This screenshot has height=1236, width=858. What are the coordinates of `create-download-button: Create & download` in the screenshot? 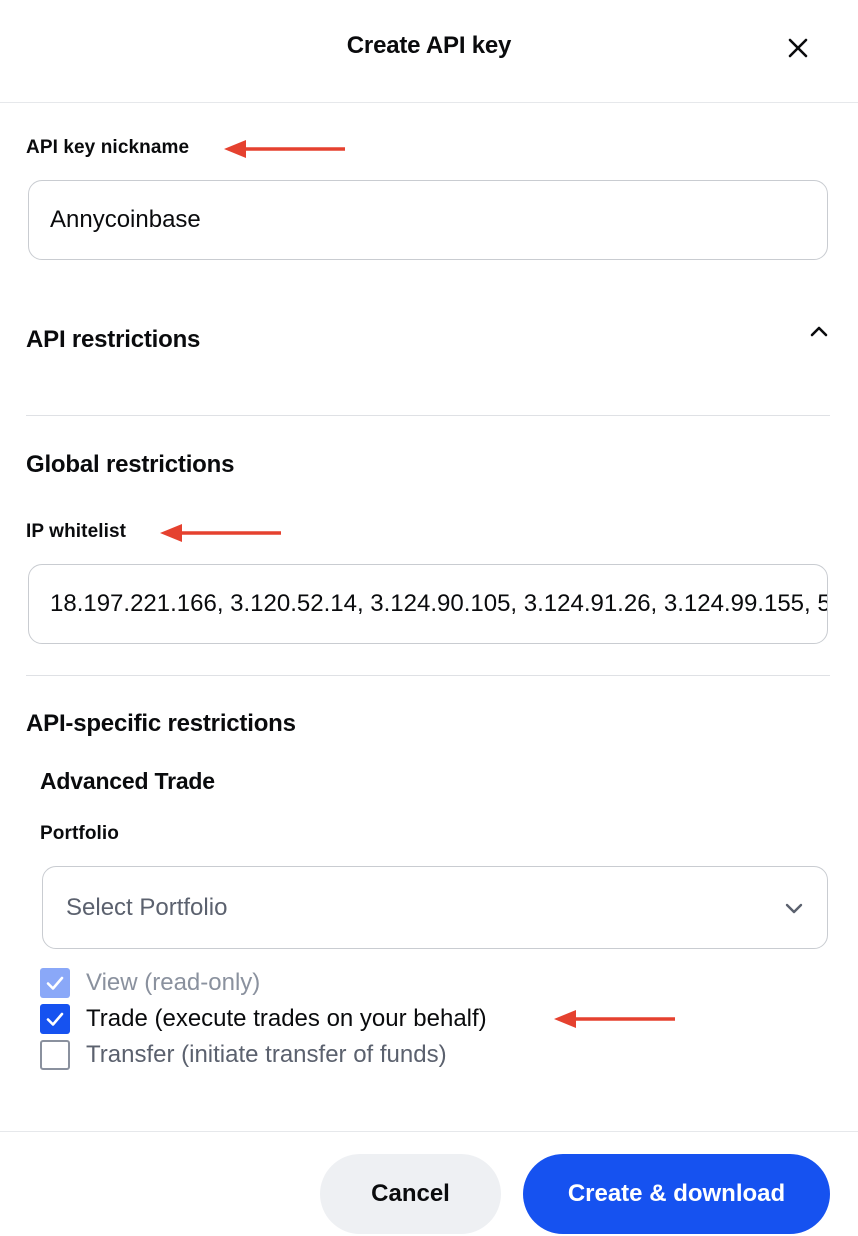 It's located at (676, 1194).